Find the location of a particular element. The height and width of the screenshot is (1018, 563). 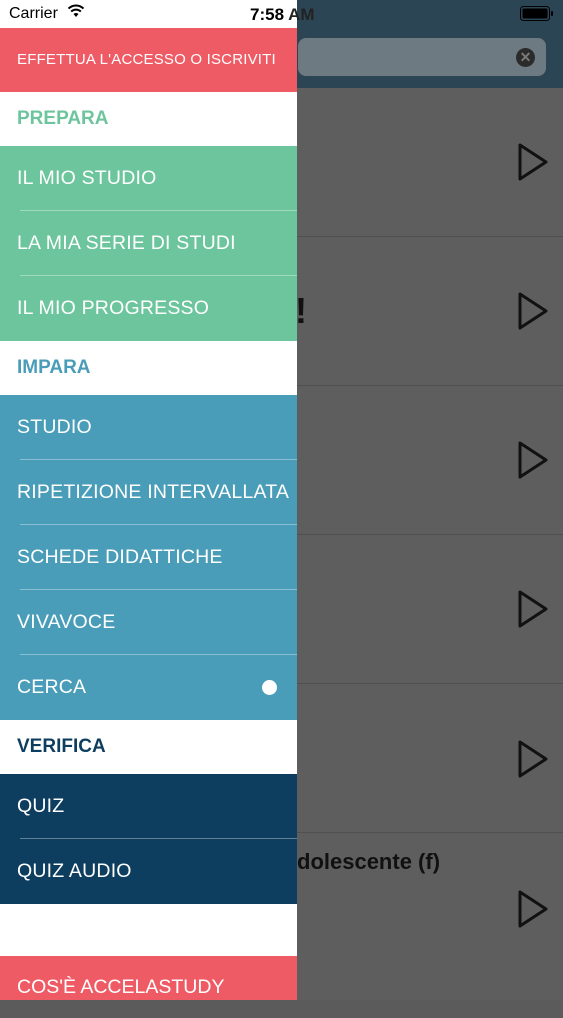

menu-item-cerca: CERCA is located at coordinates (148, 687).